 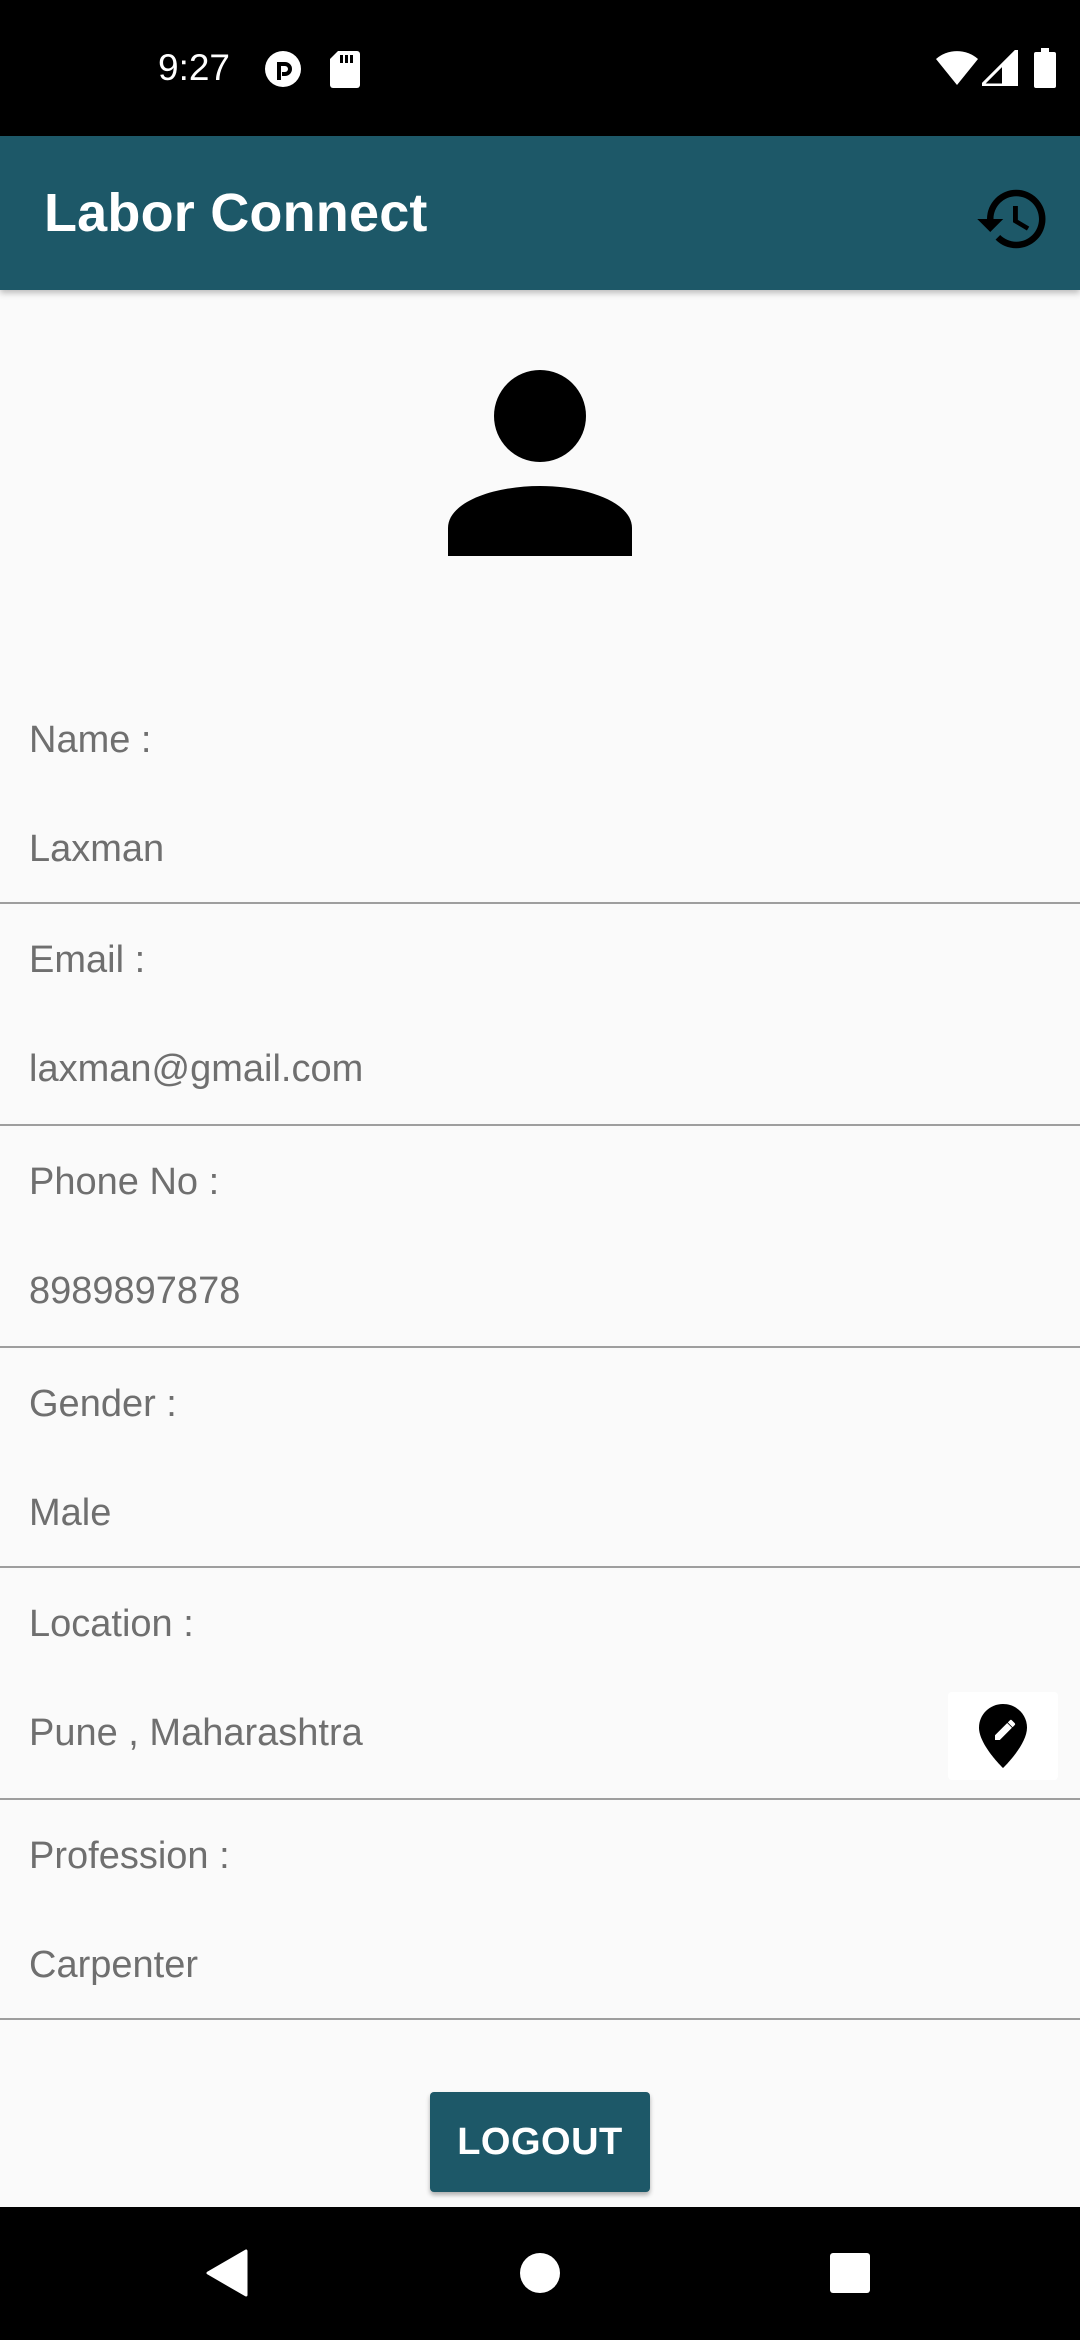 What do you see at coordinates (540, 213) in the screenshot?
I see `app-bar: Labor Connect` at bounding box center [540, 213].